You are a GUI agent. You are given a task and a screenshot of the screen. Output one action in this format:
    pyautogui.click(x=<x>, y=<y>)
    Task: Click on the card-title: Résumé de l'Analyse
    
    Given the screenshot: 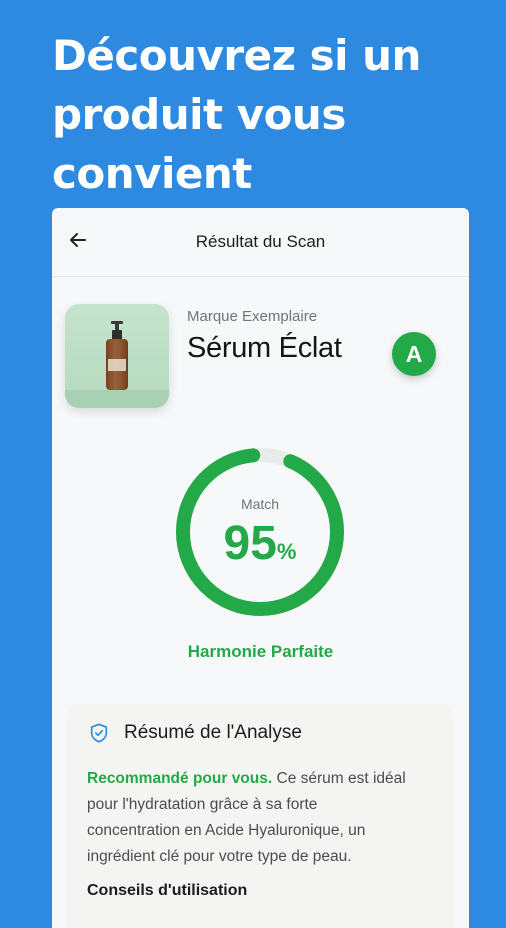 What is the action you would take?
    pyautogui.click(x=213, y=732)
    